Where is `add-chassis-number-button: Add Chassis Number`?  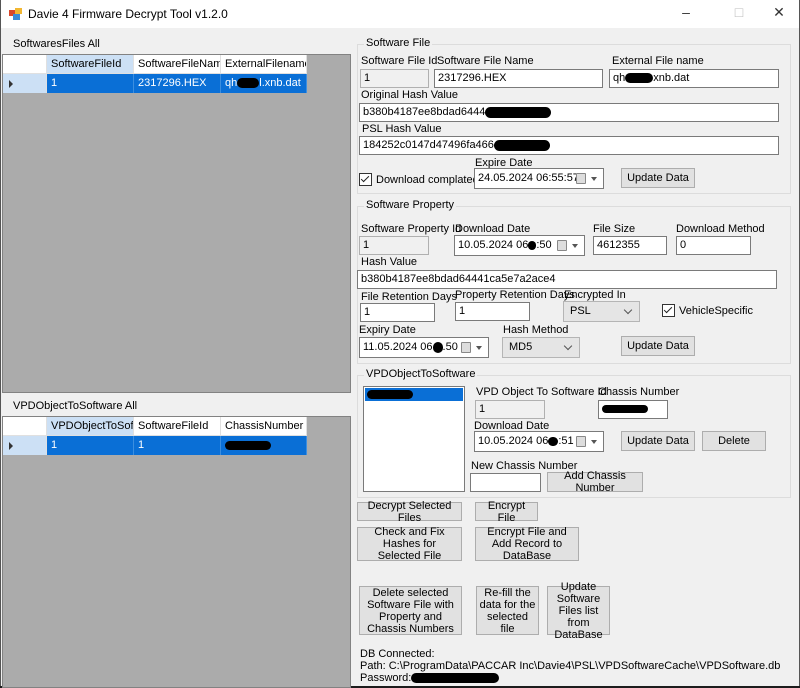 add-chassis-number-button: Add Chassis Number is located at coordinates (595, 482).